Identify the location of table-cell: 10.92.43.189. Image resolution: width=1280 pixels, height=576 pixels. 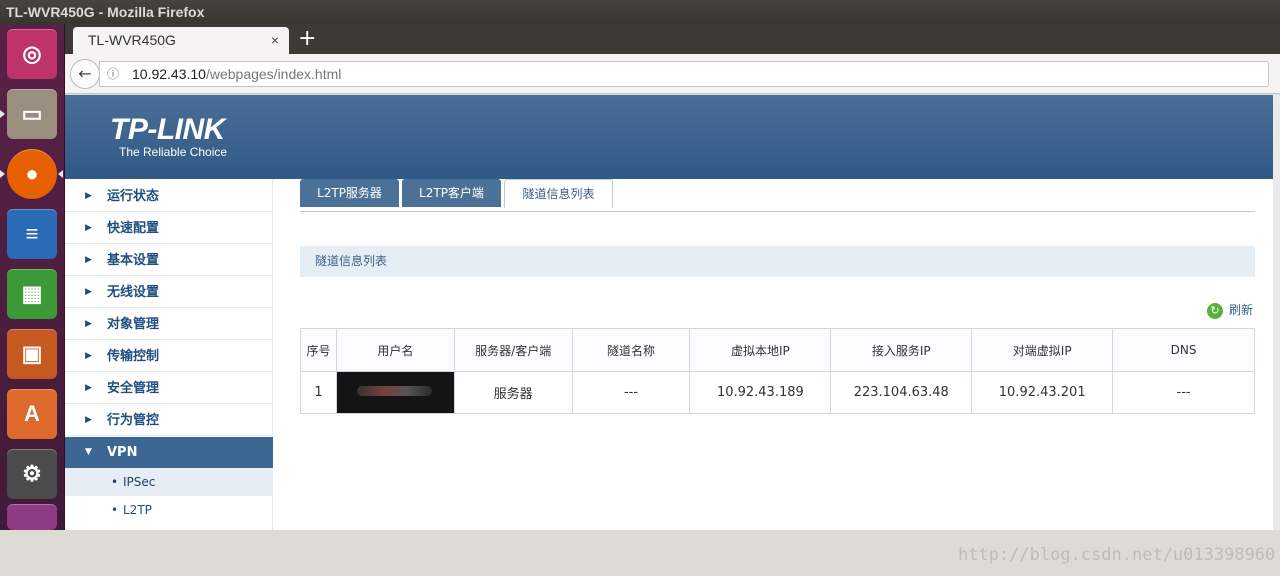
(760, 392).